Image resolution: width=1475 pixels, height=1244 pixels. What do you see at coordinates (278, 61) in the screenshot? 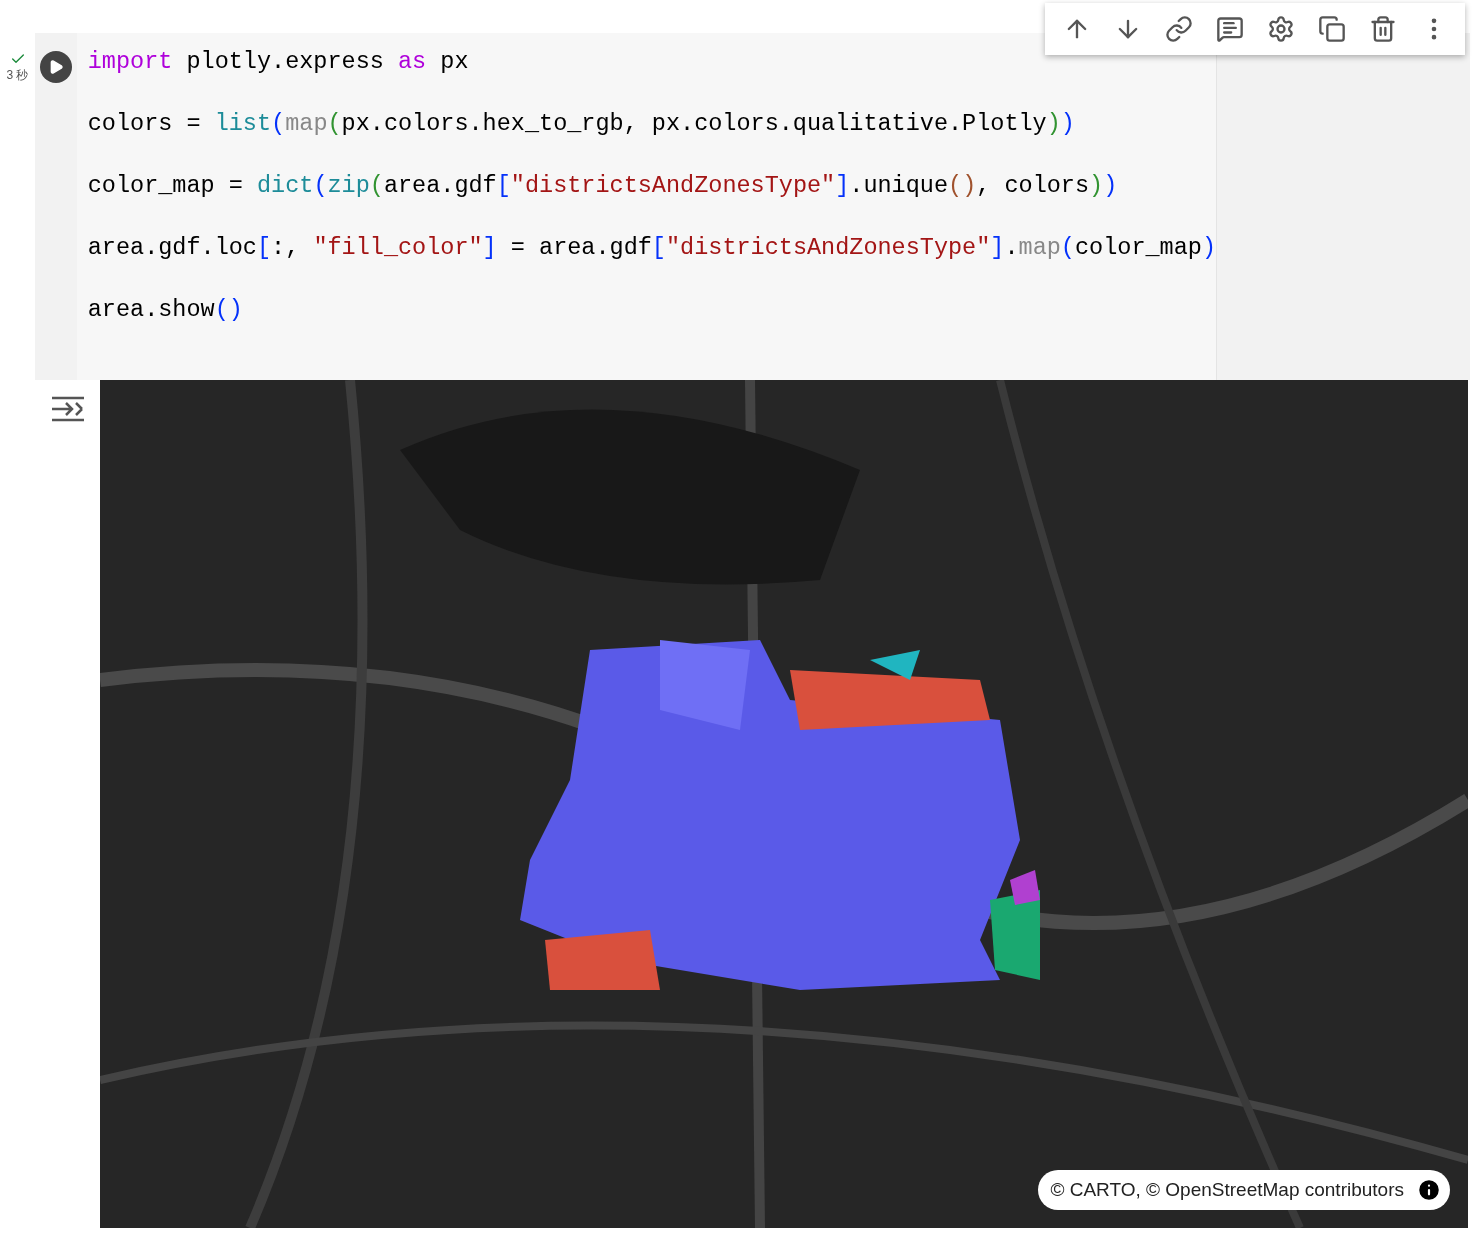
I see `code-line: import plotly.express as px` at bounding box center [278, 61].